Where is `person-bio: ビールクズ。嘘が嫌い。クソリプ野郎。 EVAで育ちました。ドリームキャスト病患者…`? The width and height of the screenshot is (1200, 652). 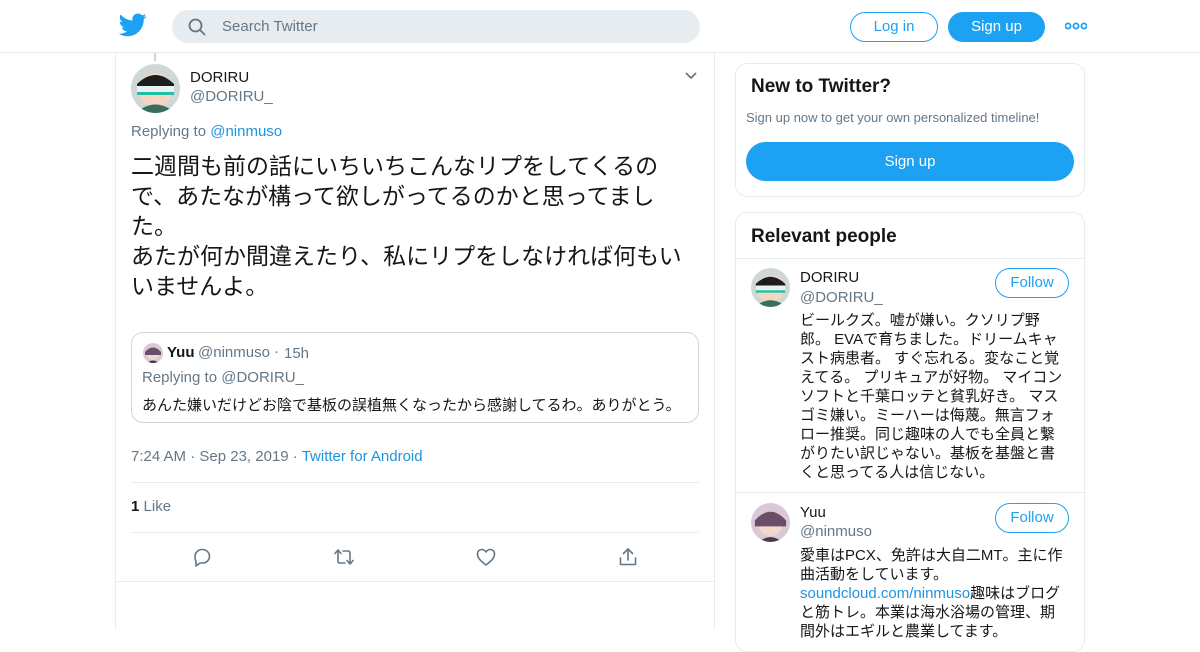 person-bio: ビールクズ。嘘が嫌い。クソリプ野郎。 EVAで育ちました。ドリームキャスト病患者… is located at coordinates (931, 396).